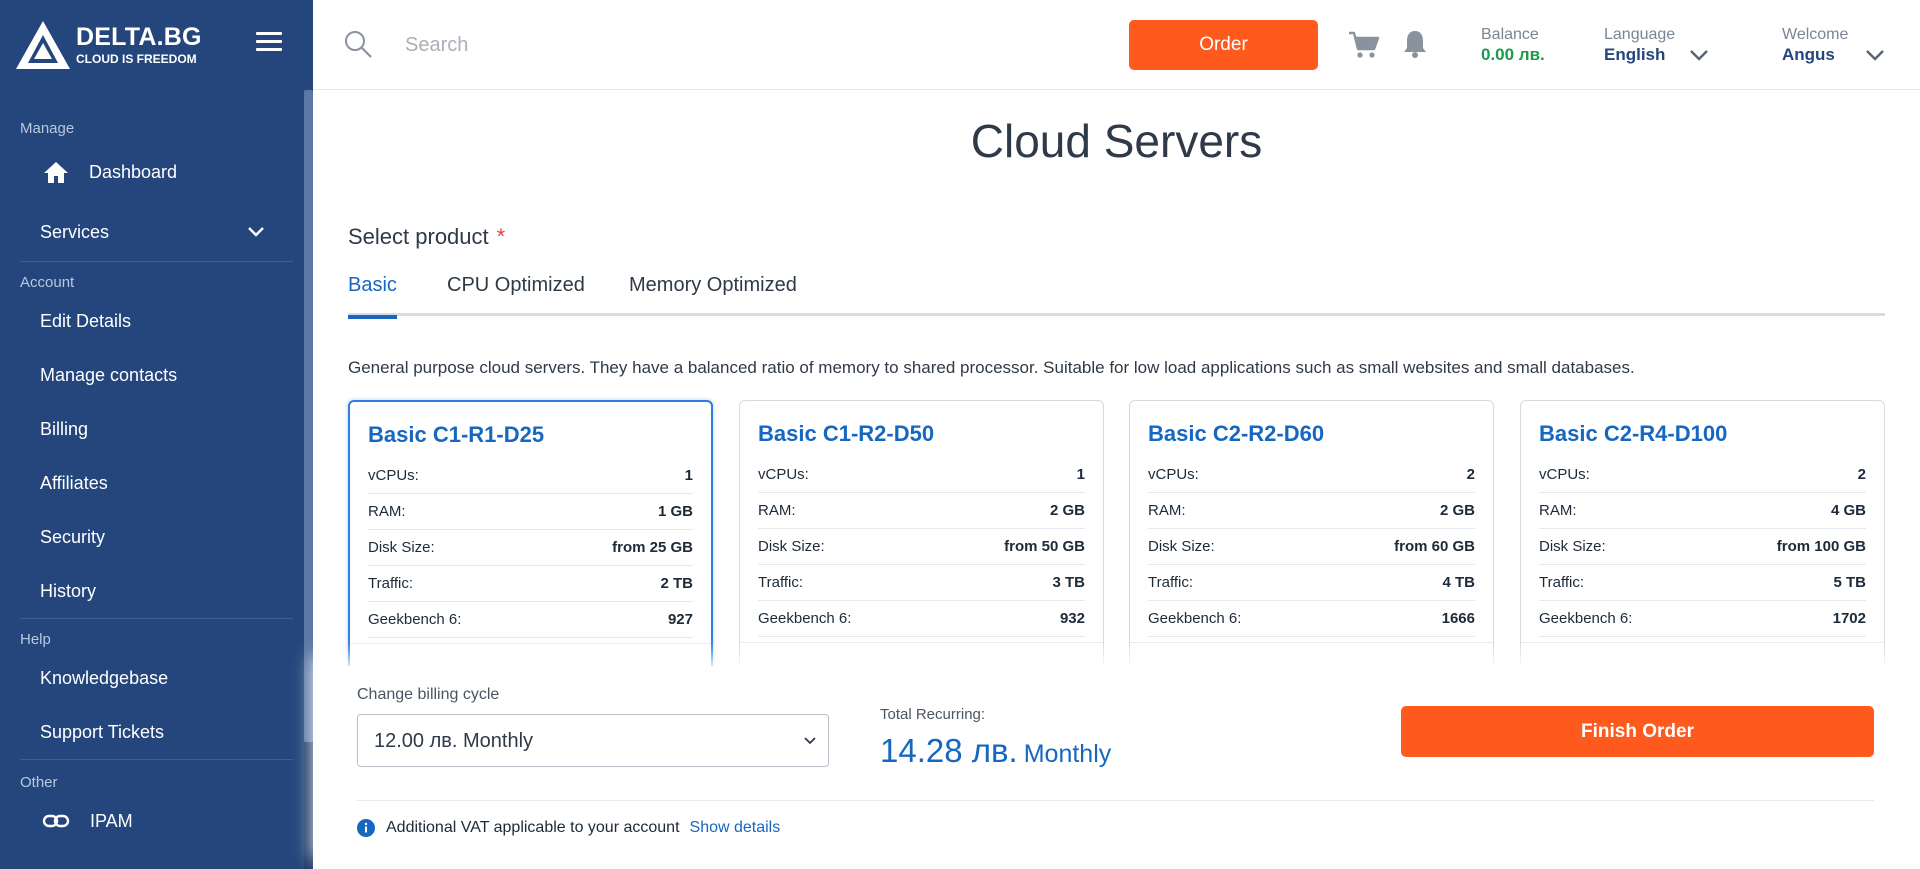 Image resolution: width=1920 pixels, height=869 pixels. What do you see at coordinates (735, 828) in the screenshot?
I see `show-details-link: Show details` at bounding box center [735, 828].